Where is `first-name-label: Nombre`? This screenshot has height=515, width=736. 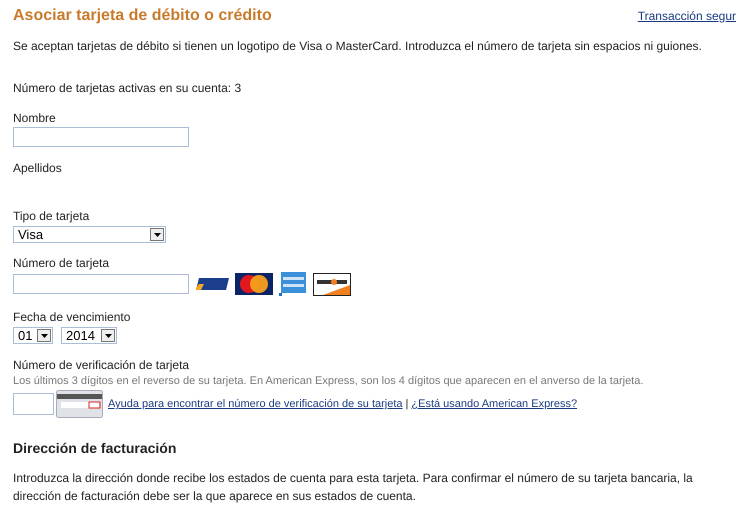
first-name-label: Nombre is located at coordinates (34, 118).